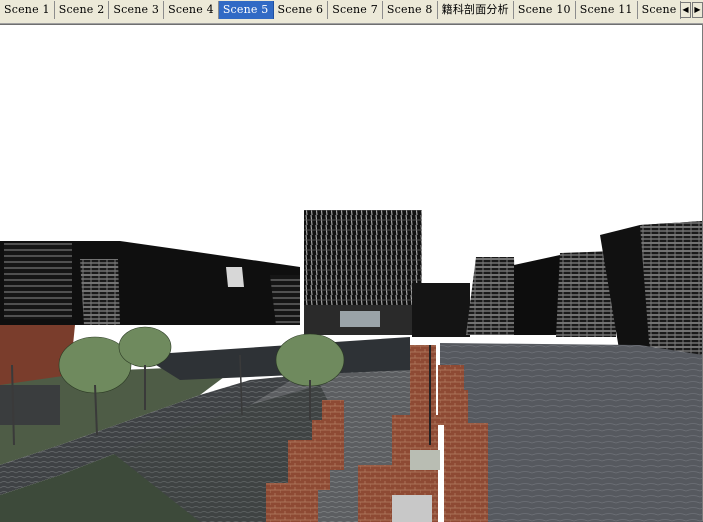 This screenshot has width=703, height=522. What do you see at coordinates (246, 10) in the screenshot?
I see `scene-tab: Scene 5` at bounding box center [246, 10].